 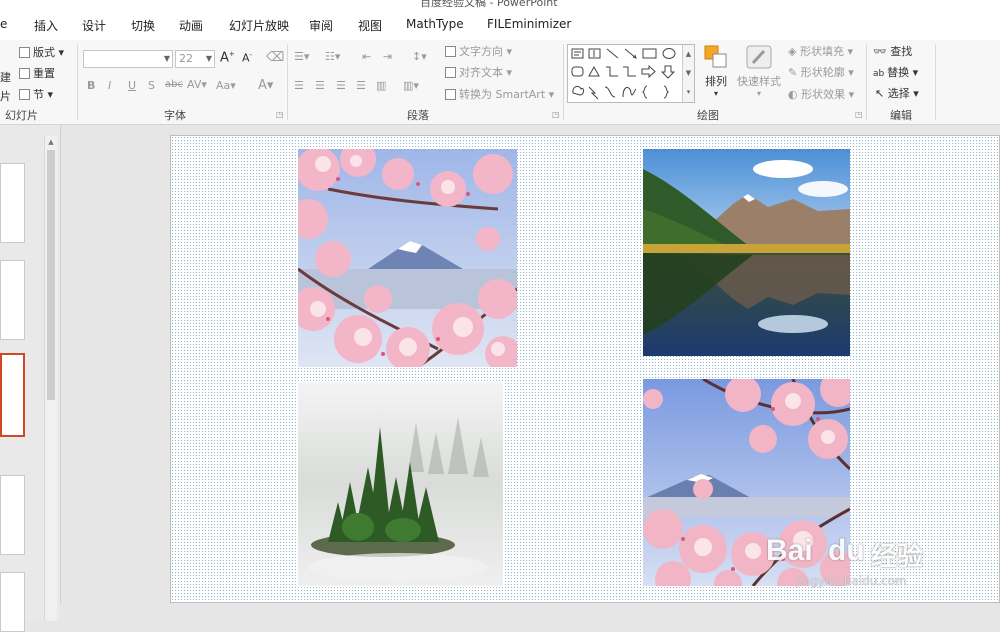 I want to click on paragraph-group-label: 段落, so click(x=418, y=115).